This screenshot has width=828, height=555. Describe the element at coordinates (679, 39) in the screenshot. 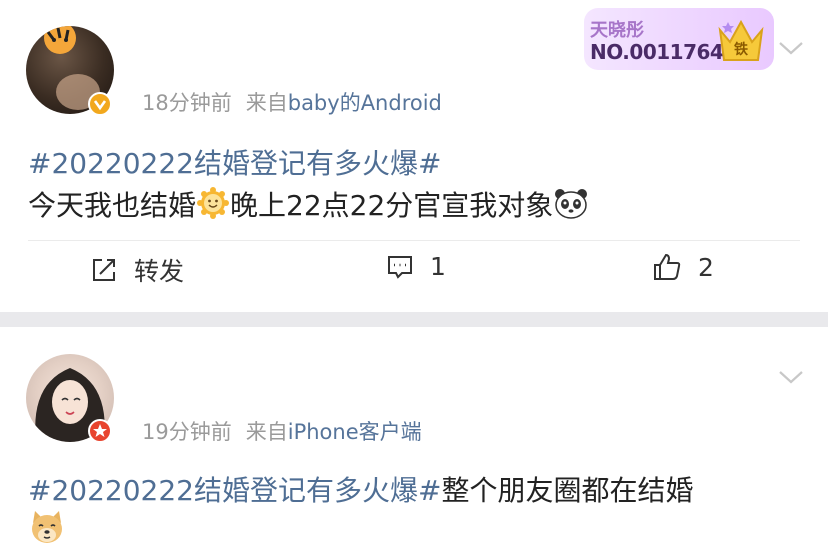

I see `fan-badge: 天晓彤 NO.0011764 铁` at that location.